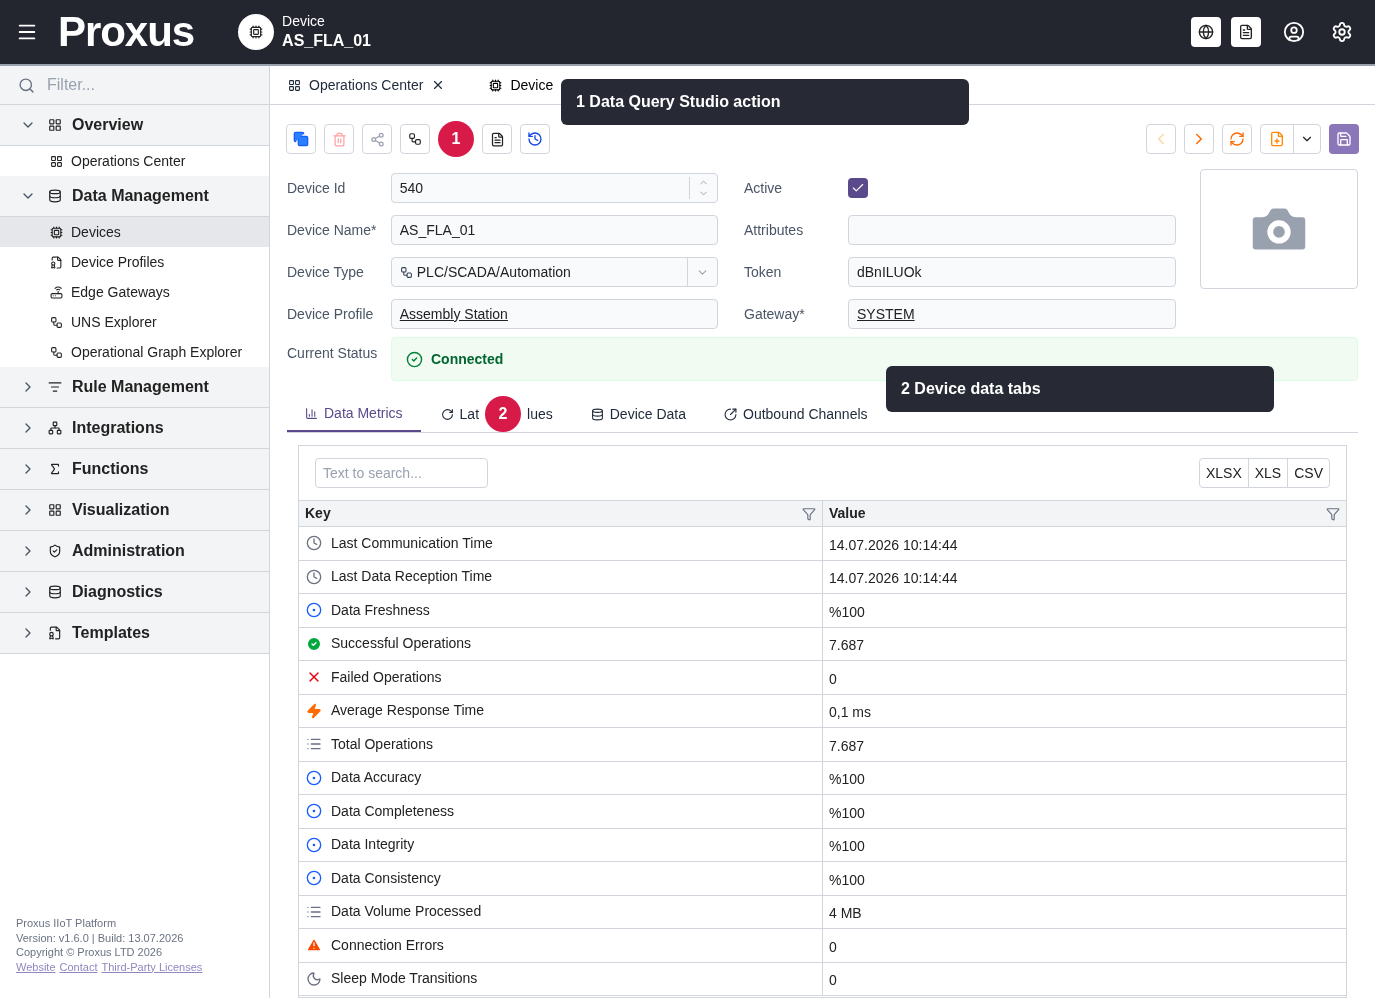 Image resolution: width=1375 pixels, height=998 pixels. What do you see at coordinates (387, 945) in the screenshot?
I see `table-cell-text: Connection Errors` at bounding box center [387, 945].